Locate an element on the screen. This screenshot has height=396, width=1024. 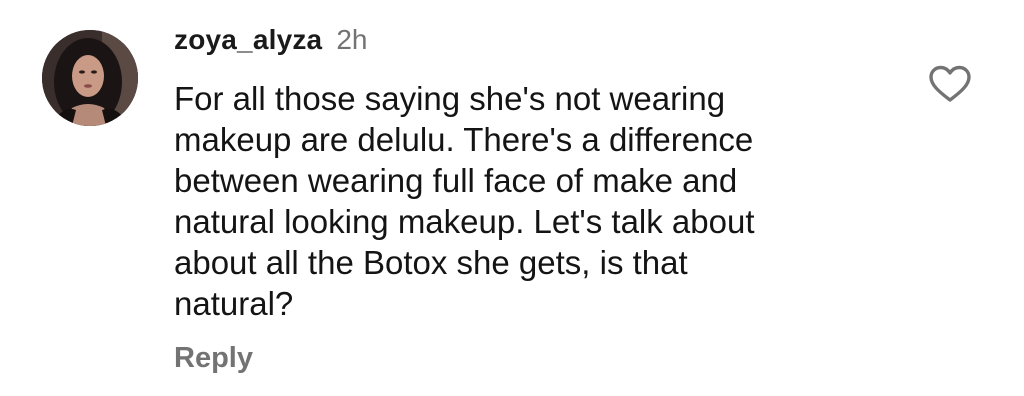
avatar-image is located at coordinates (90, 78).